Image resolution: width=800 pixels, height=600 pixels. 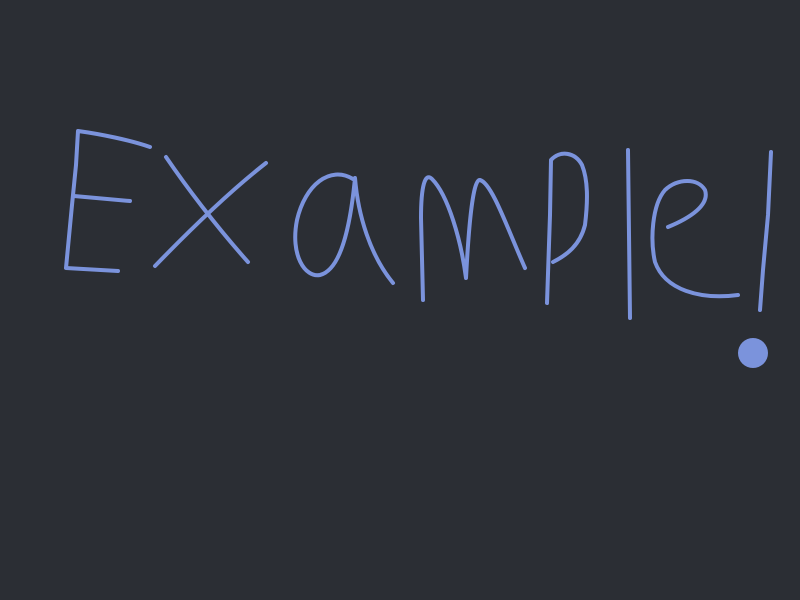 What do you see at coordinates (344, 228) in the screenshot?
I see `stroke-letter-a` at bounding box center [344, 228].